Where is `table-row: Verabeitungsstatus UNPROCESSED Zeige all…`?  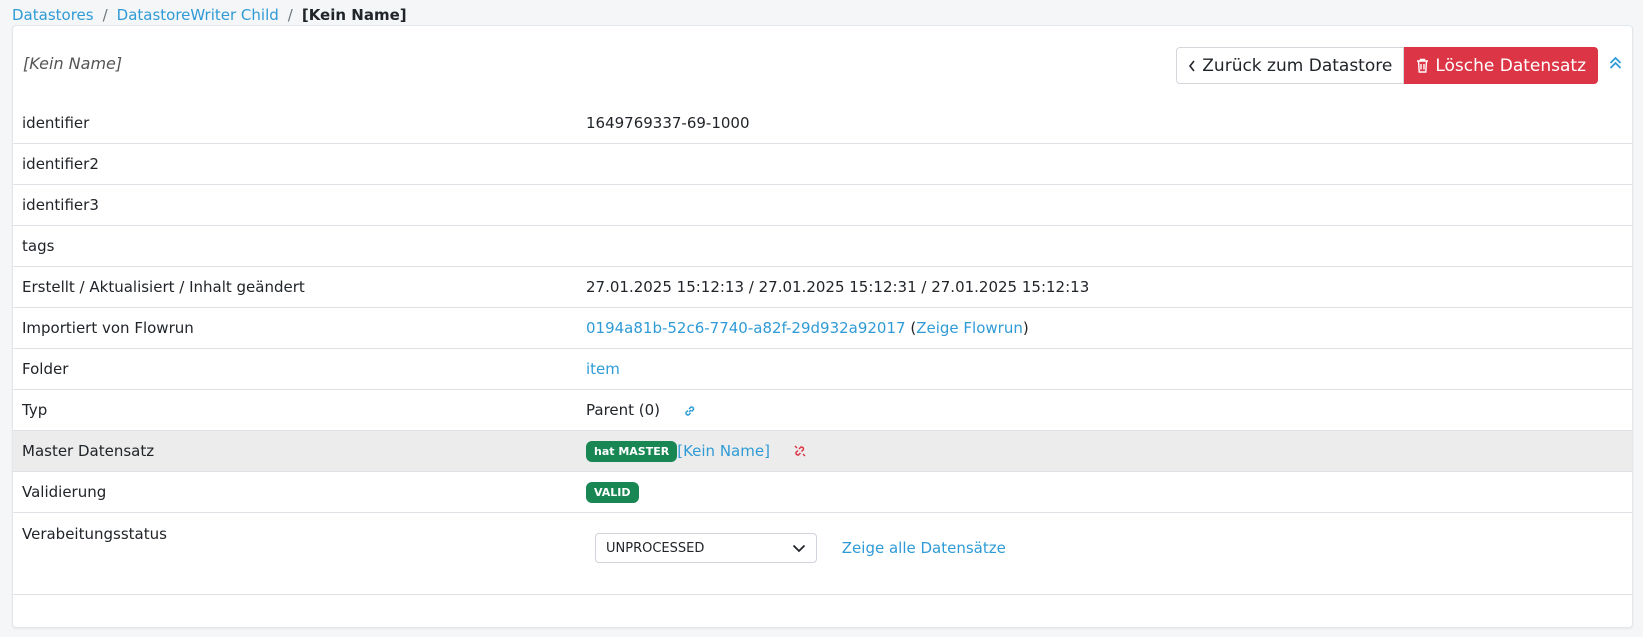
table-row: Verabeitungsstatus UNPROCESSED Zeige all… is located at coordinates (822, 553).